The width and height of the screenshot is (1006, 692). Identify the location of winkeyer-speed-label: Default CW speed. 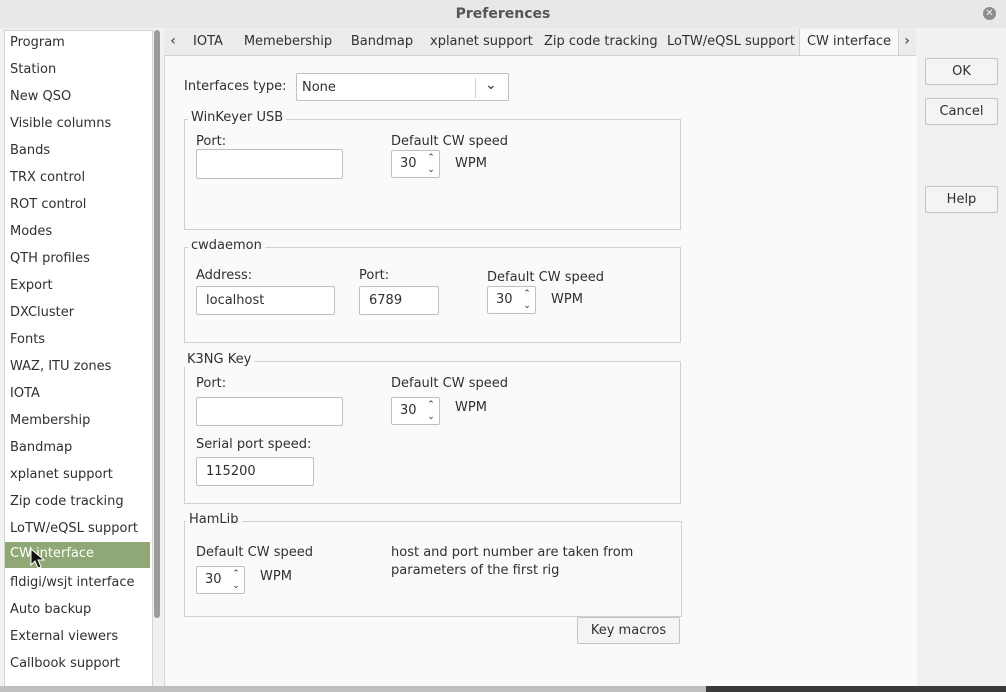
(449, 141).